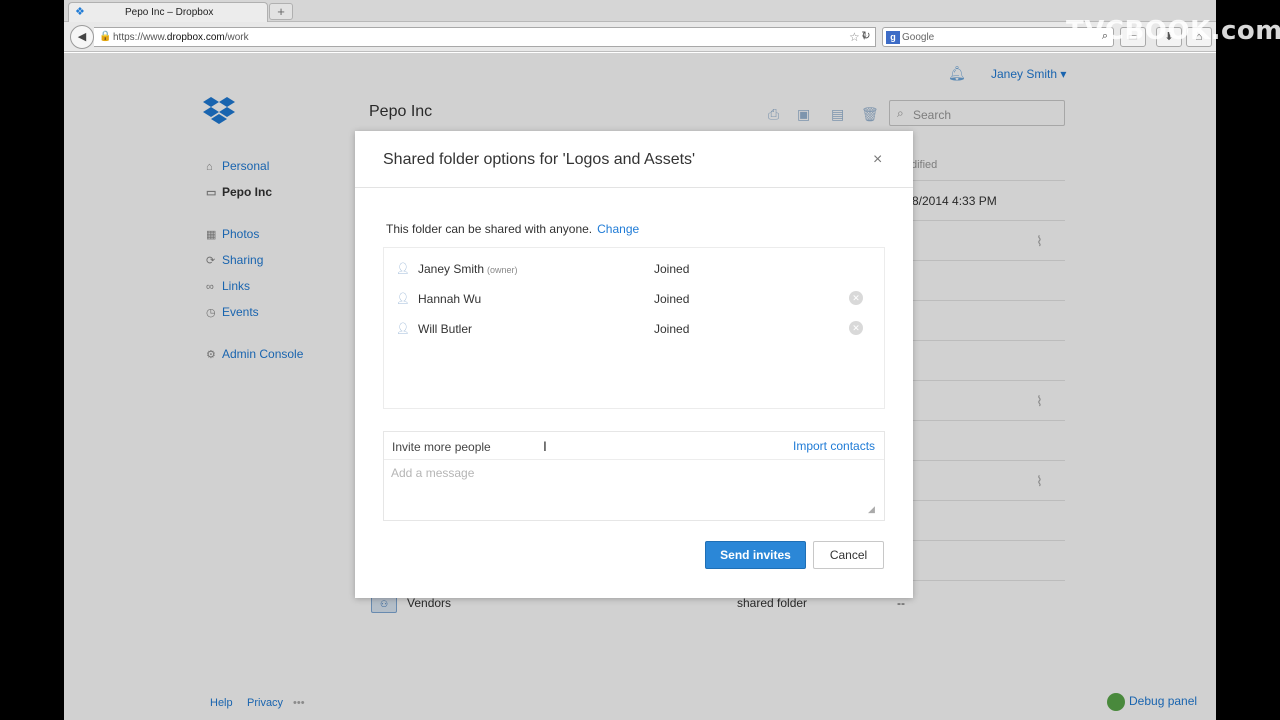  What do you see at coordinates (871, 509) in the screenshot?
I see `resize-handle-icon: ◢` at bounding box center [871, 509].